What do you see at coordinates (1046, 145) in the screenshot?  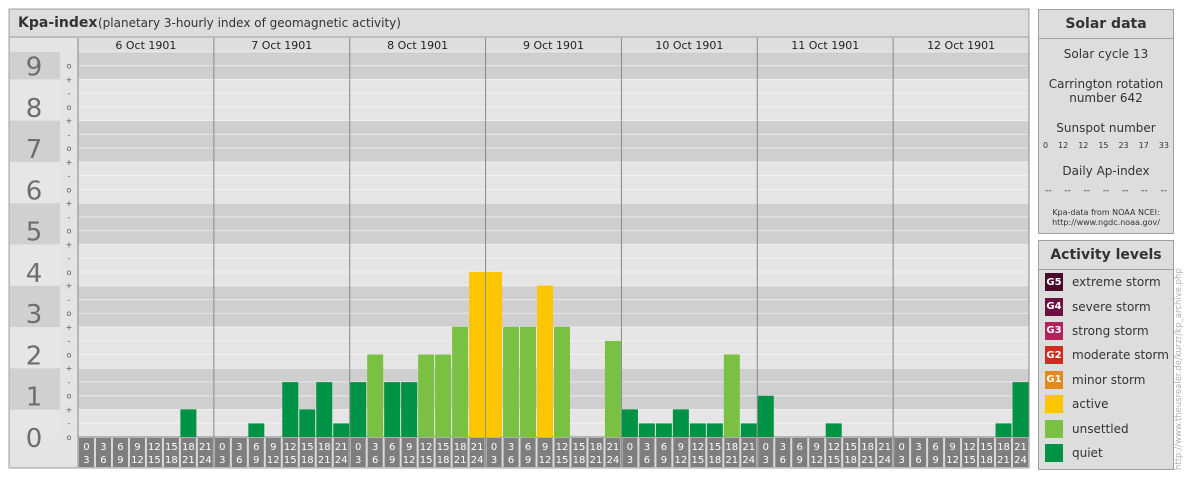 I see `sunspot-value: 0` at bounding box center [1046, 145].